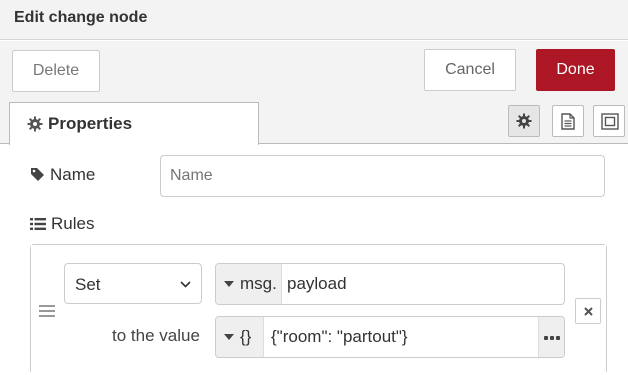 Image resolution: width=628 pixels, height=375 pixels. I want to click on value-text: {"room": "partout"}, so click(339, 336).